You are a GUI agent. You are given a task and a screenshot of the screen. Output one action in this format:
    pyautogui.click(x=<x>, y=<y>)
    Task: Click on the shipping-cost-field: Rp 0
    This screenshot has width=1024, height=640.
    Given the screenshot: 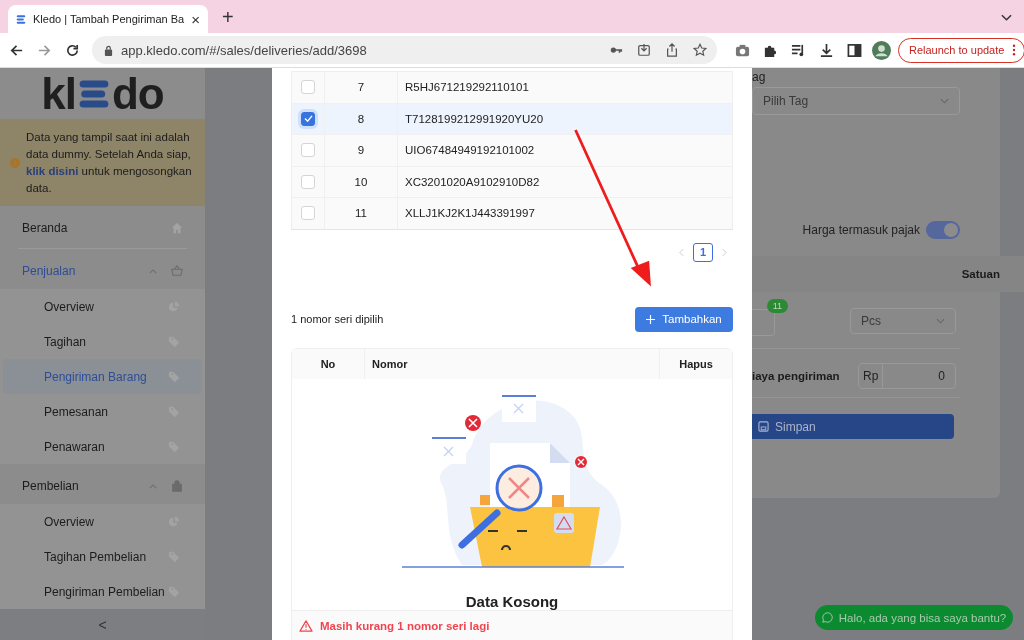 What is the action you would take?
    pyautogui.click(x=907, y=376)
    